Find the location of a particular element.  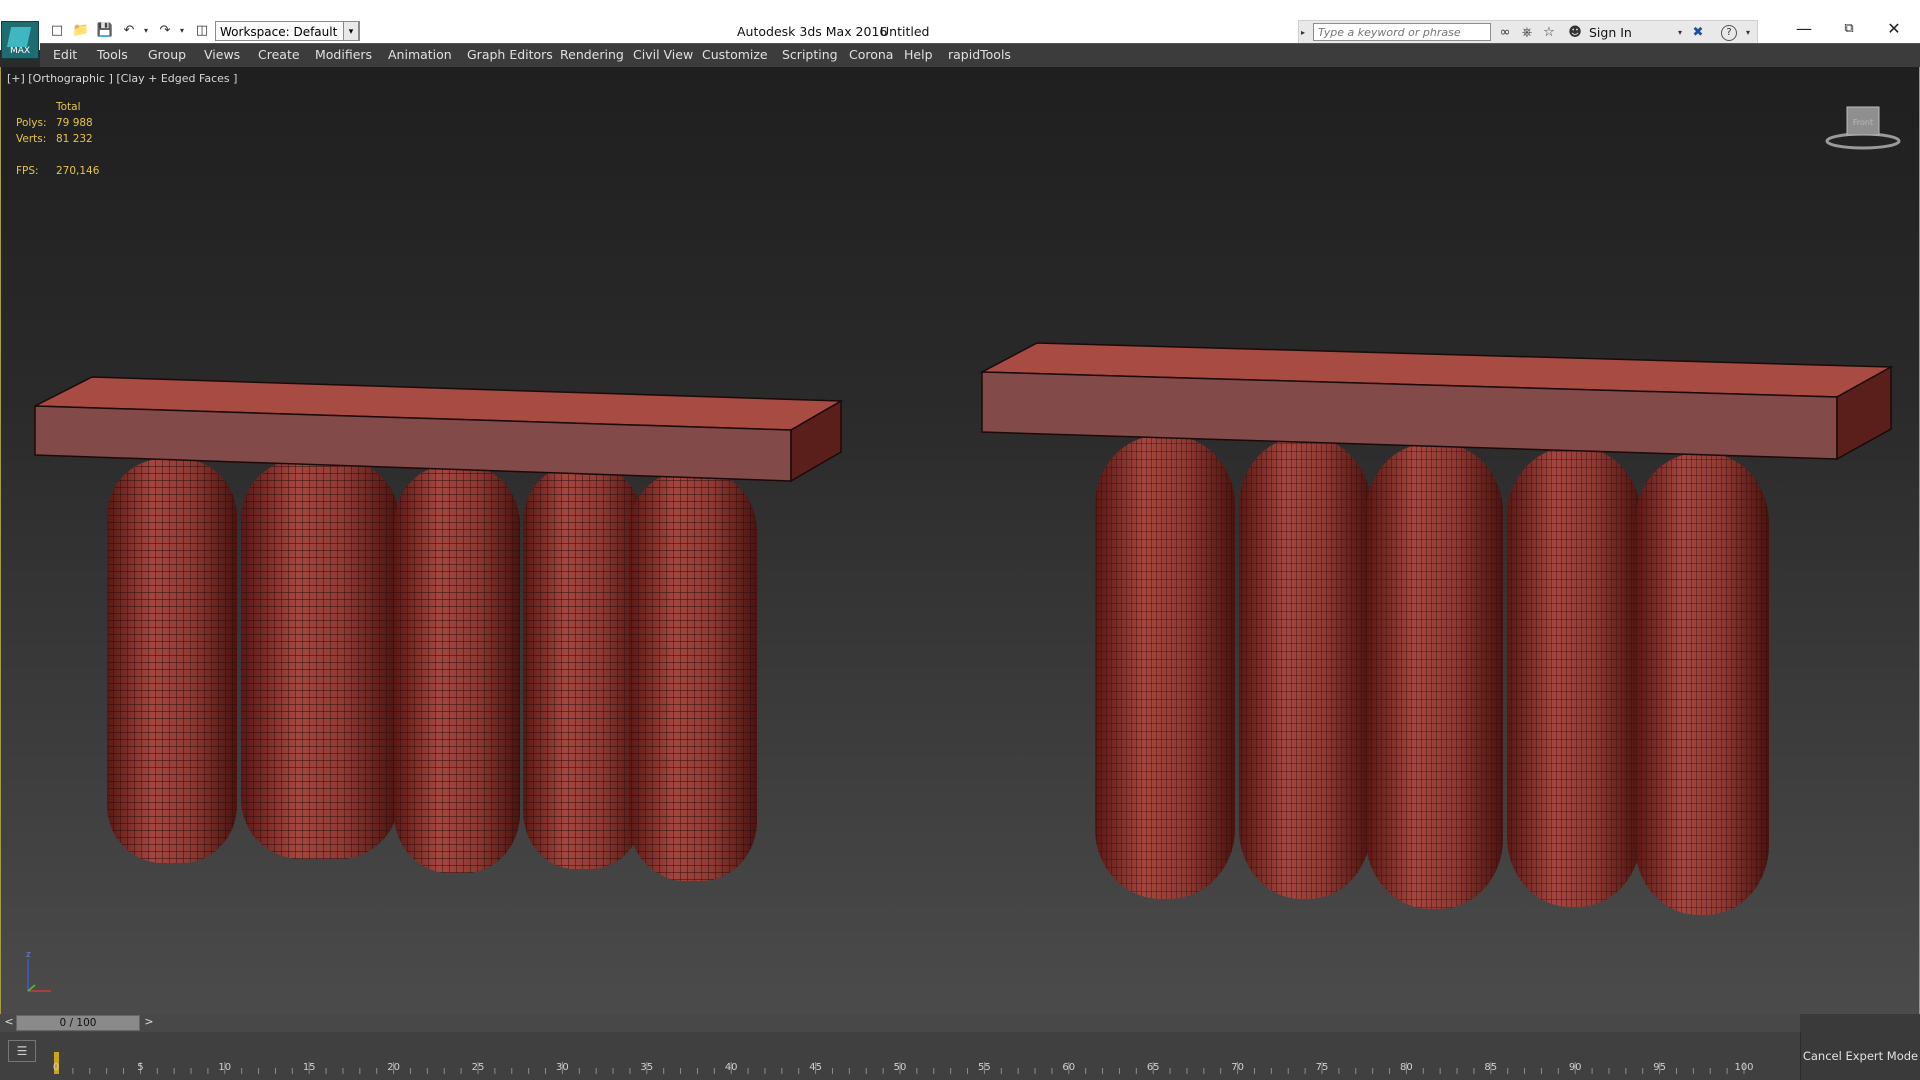

frame-tick-label: 20 is located at coordinates (393, 1067).